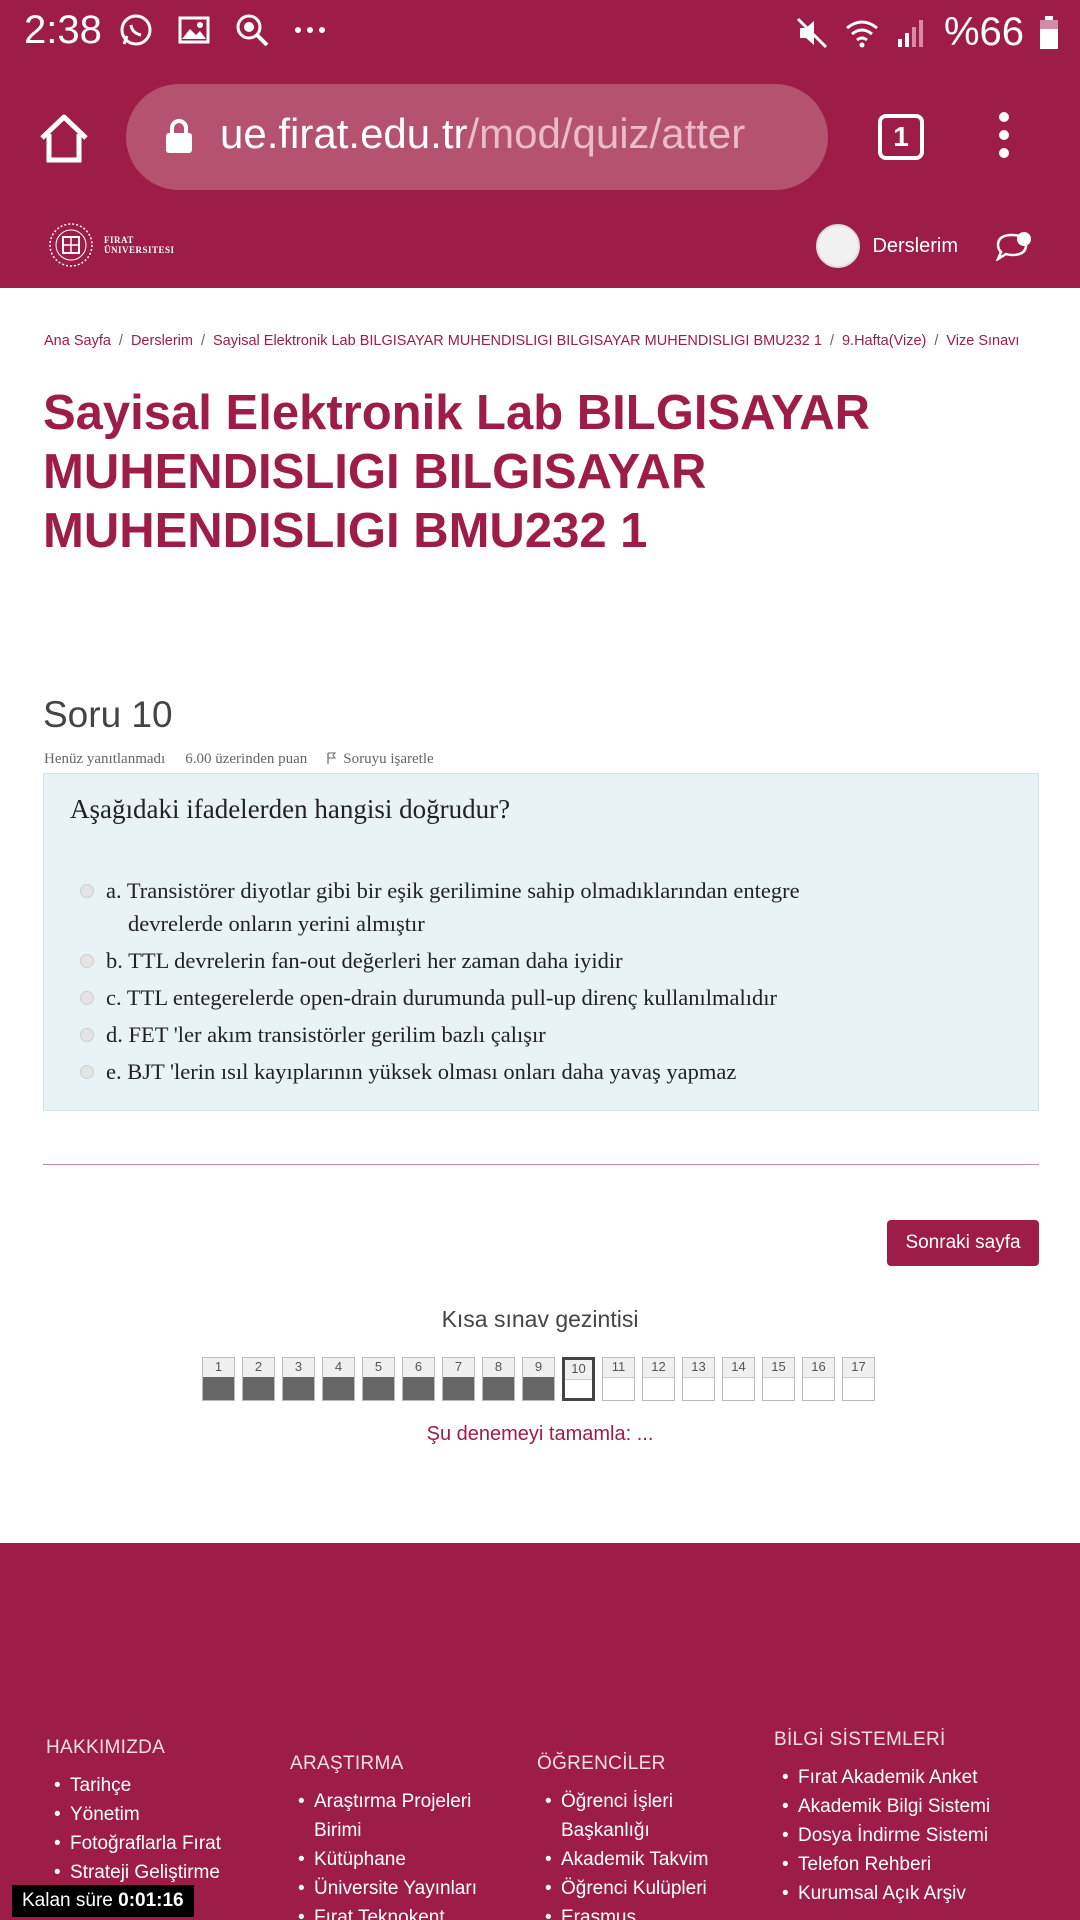  What do you see at coordinates (106, 1747) in the screenshot?
I see `footer-heading: HAKKIMIZDA` at bounding box center [106, 1747].